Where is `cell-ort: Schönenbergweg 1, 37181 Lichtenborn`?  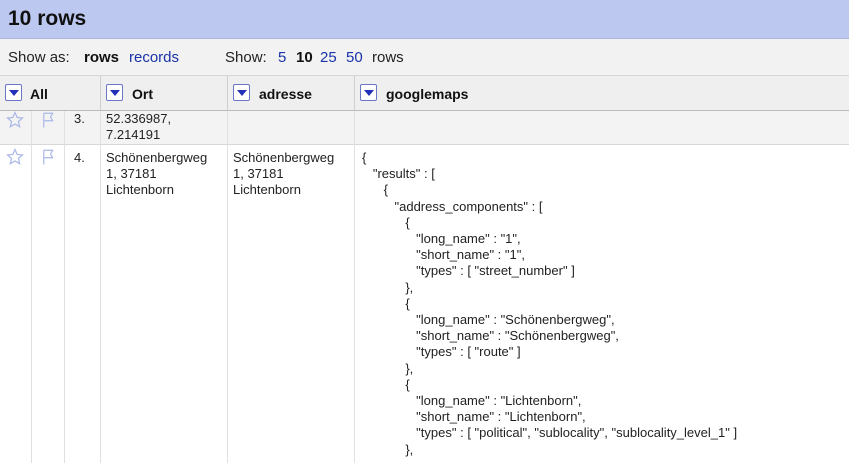 cell-ort: Schönenbergweg 1, 37181 Lichtenborn is located at coordinates (164, 304).